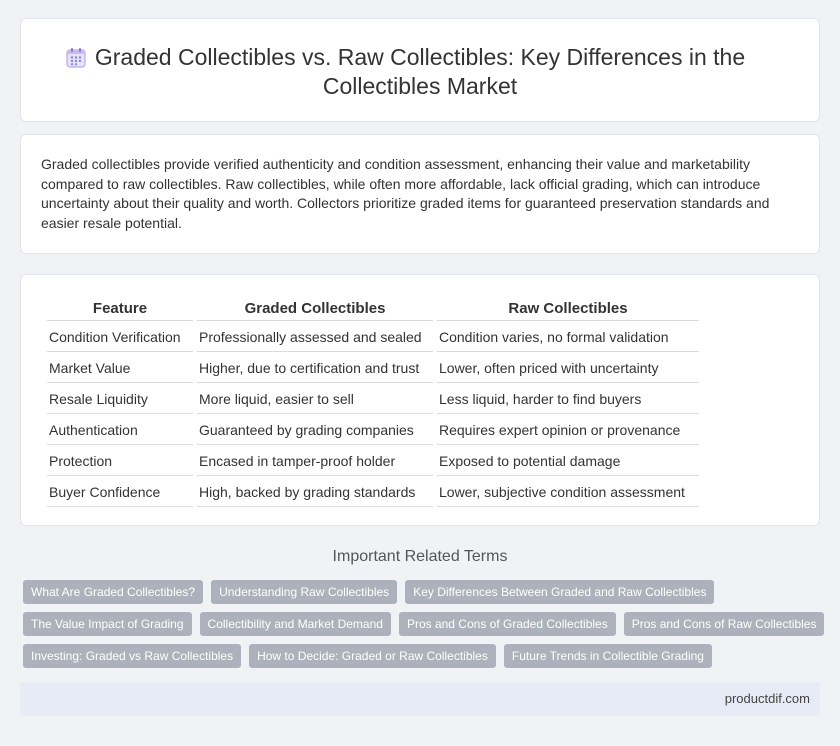 This screenshot has height=746, width=840. What do you see at coordinates (120, 399) in the screenshot?
I see `table-cell: Resale Liquidity` at bounding box center [120, 399].